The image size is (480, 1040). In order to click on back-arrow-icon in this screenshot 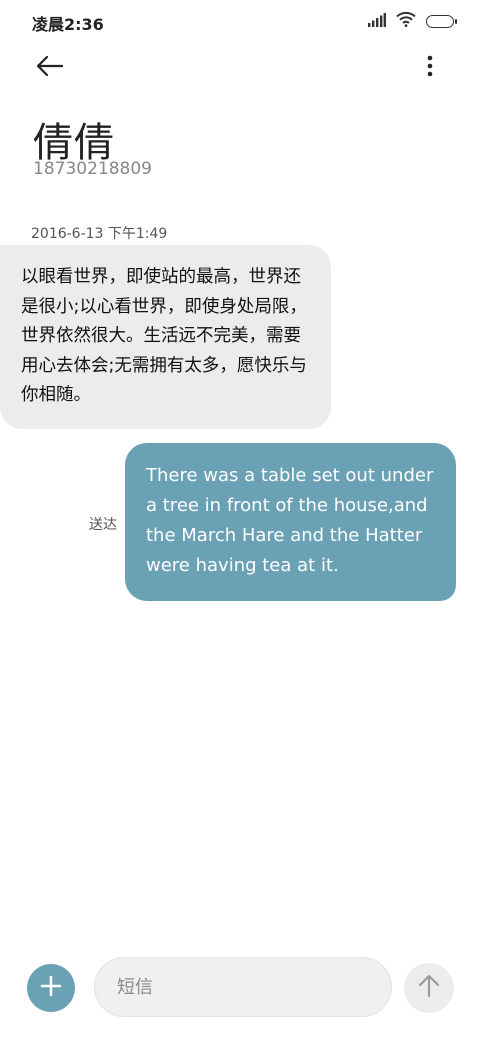, I will do `click(50, 68)`.